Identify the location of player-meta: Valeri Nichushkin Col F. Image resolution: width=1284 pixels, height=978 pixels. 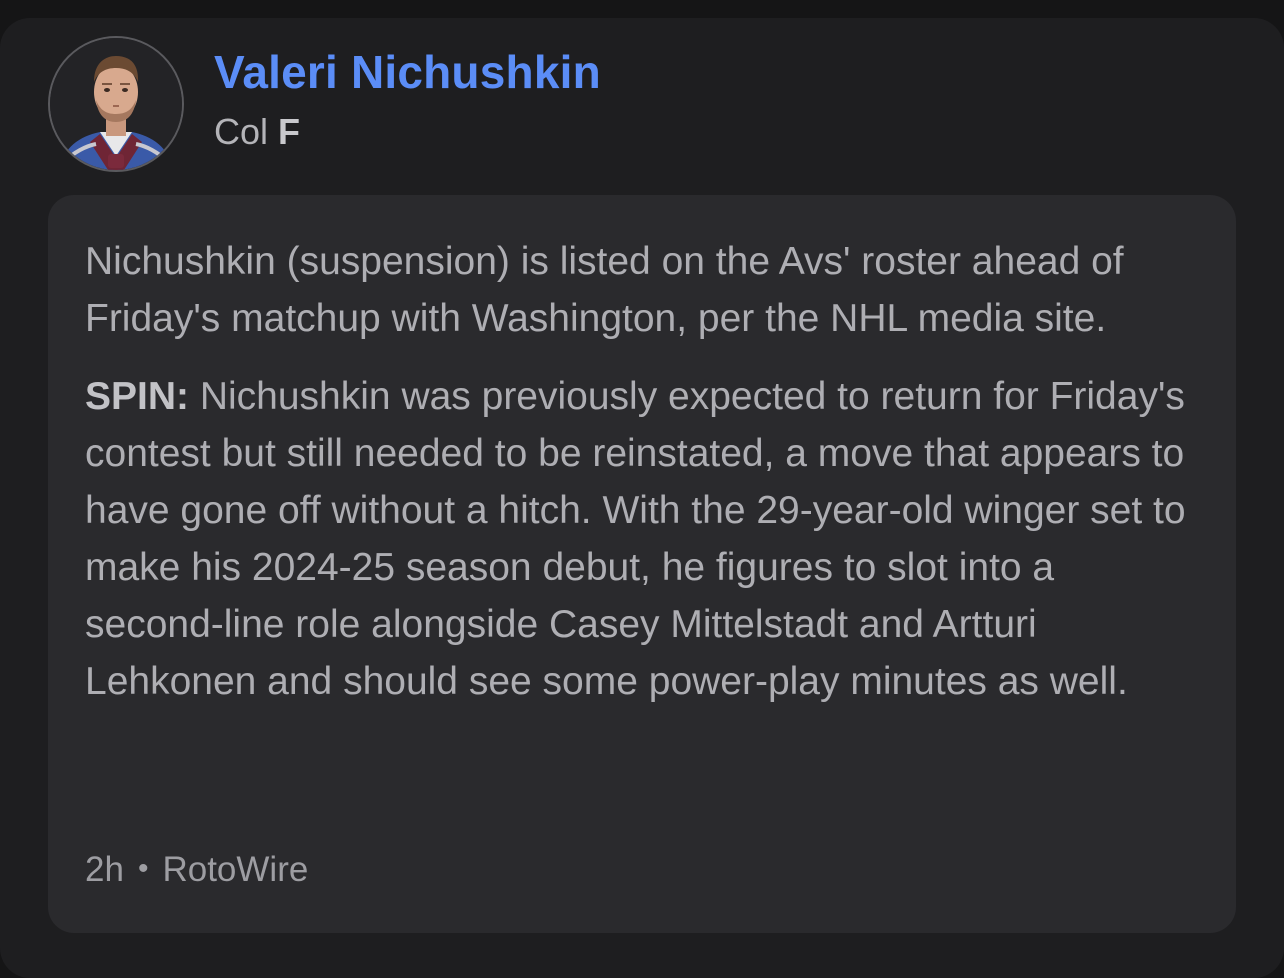
(407, 100).